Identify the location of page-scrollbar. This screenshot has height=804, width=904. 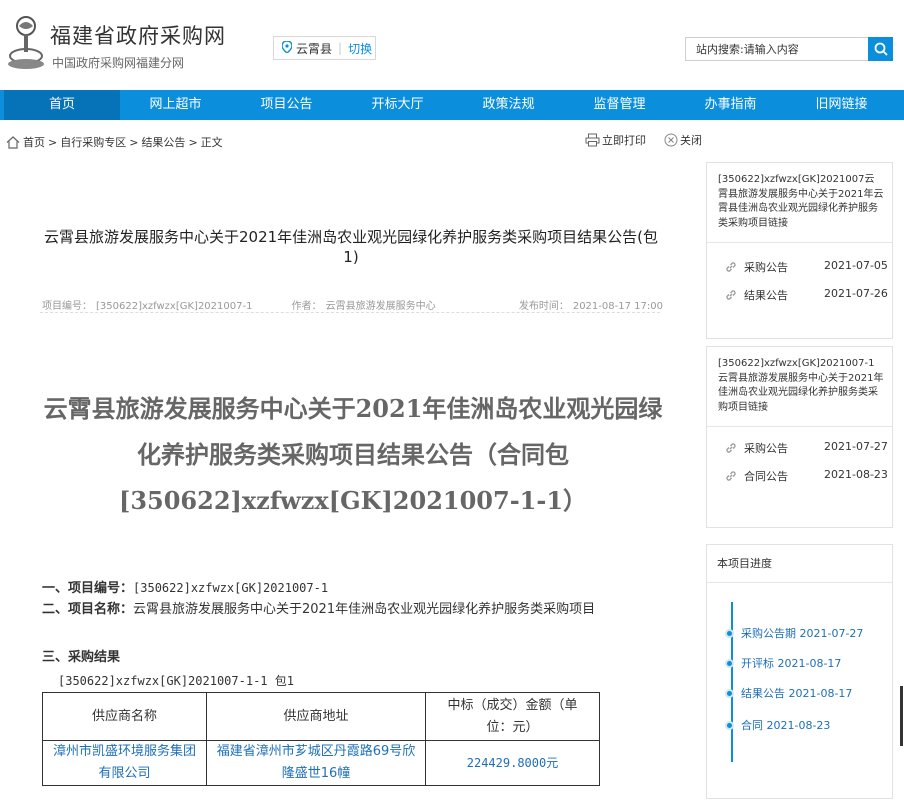
(901, 716).